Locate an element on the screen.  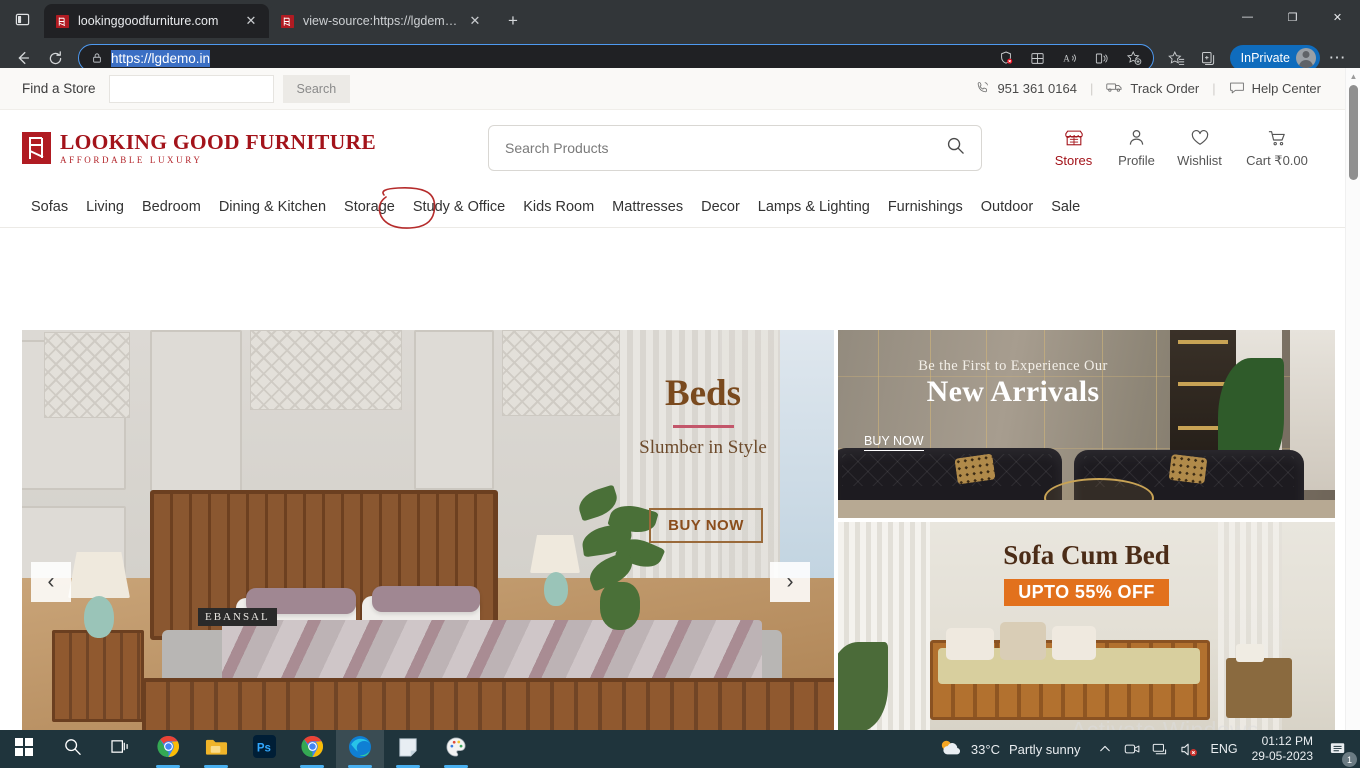
hero-cta-wrap: BUY NOW is located at coordinates (706, 525).